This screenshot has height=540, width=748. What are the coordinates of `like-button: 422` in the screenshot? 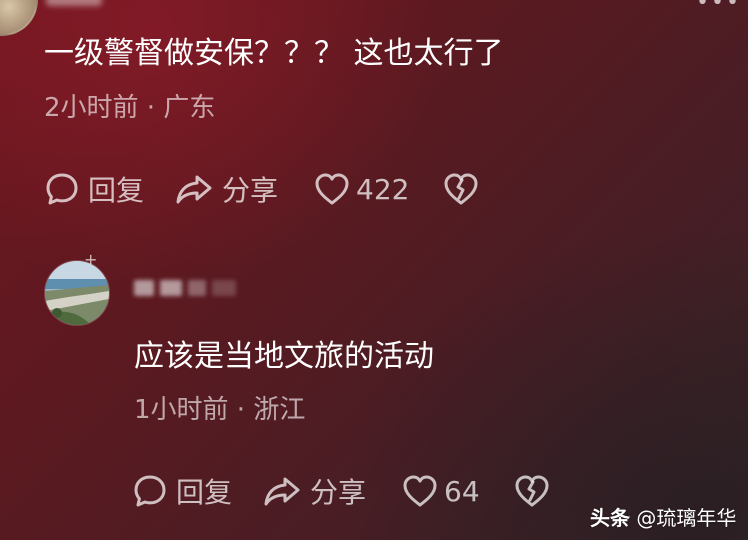 It's located at (361, 189).